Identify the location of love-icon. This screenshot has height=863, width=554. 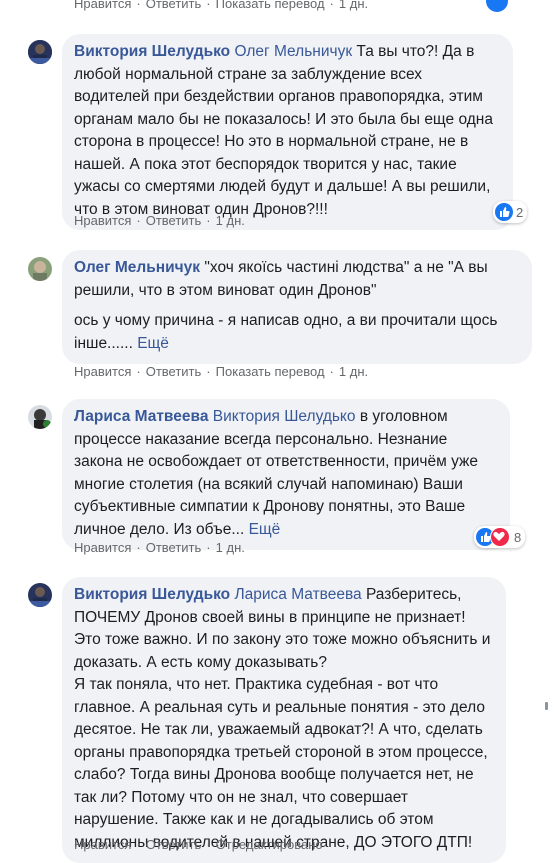
(500, 537).